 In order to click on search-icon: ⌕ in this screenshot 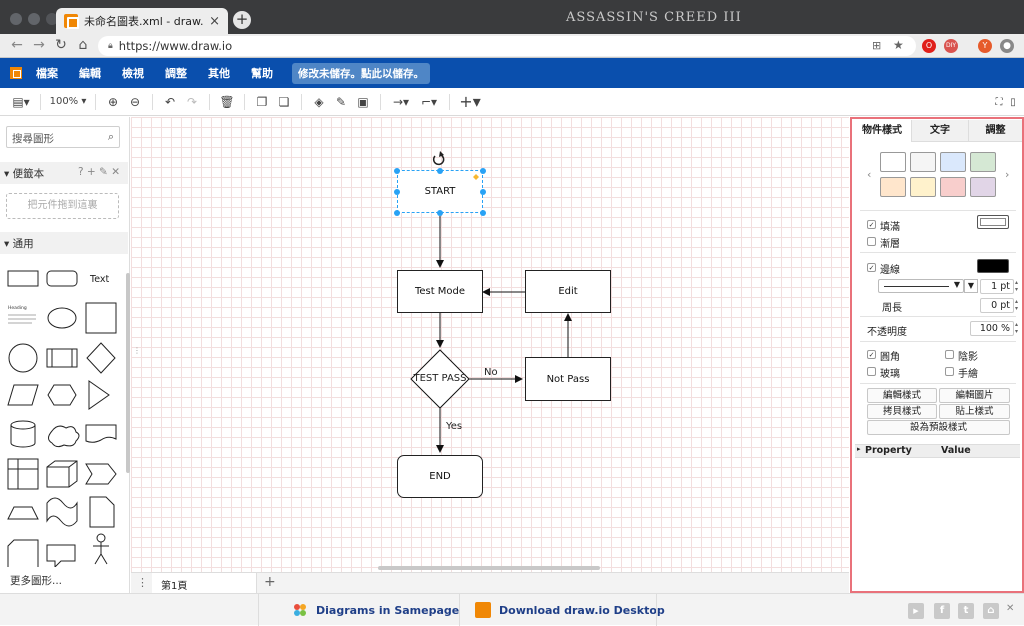, I will do `click(111, 137)`.